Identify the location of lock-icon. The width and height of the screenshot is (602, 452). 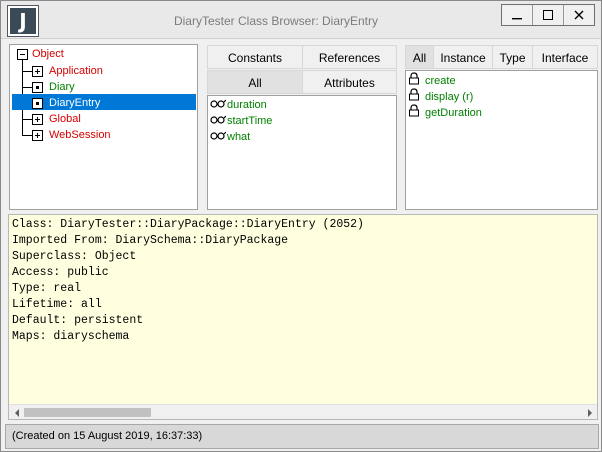
(416, 113).